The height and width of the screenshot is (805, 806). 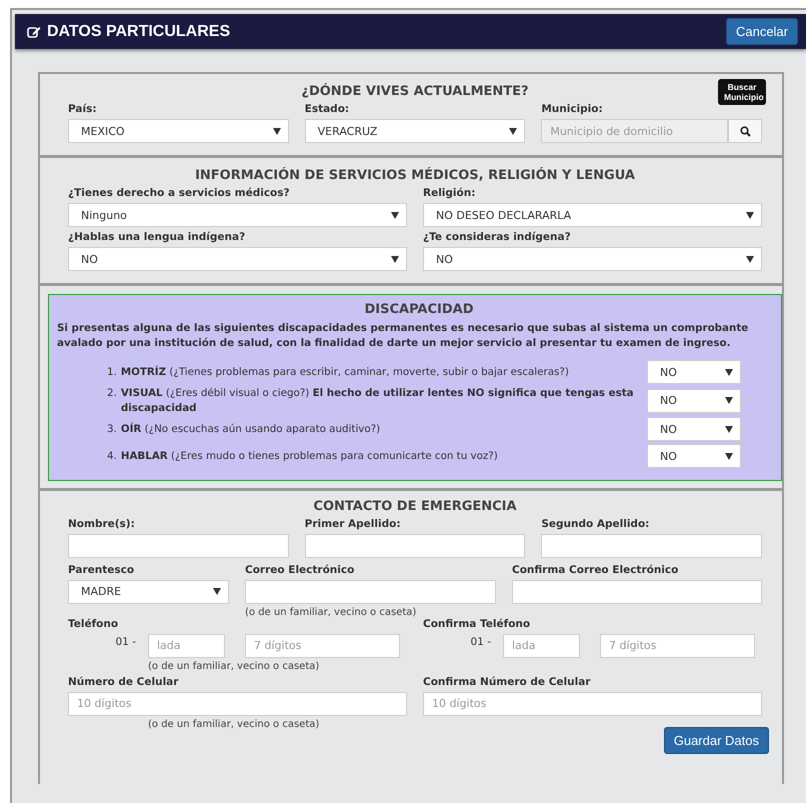 I want to click on page-title: DATOS PARTICULARES, so click(x=138, y=31).